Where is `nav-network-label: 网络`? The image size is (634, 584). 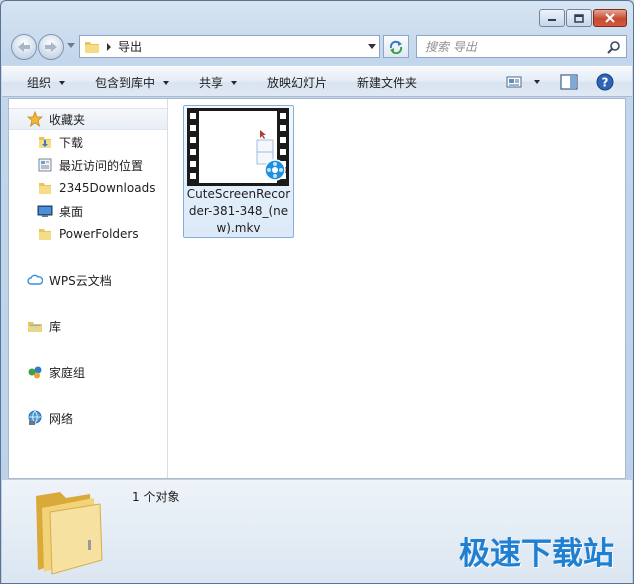
nav-network-label: 网络 is located at coordinates (61, 418).